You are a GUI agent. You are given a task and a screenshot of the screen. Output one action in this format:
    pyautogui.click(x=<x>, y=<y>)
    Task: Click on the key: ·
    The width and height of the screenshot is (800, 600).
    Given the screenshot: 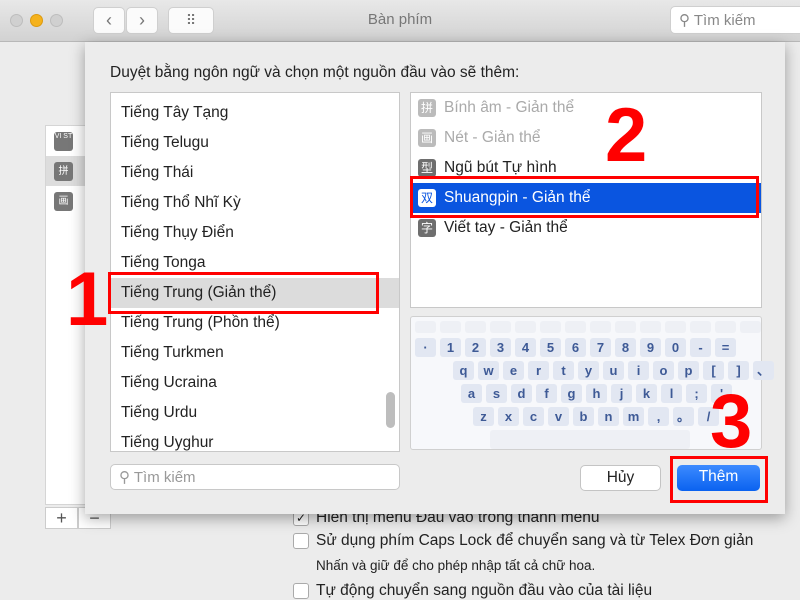 What is the action you would take?
    pyautogui.click(x=425, y=347)
    